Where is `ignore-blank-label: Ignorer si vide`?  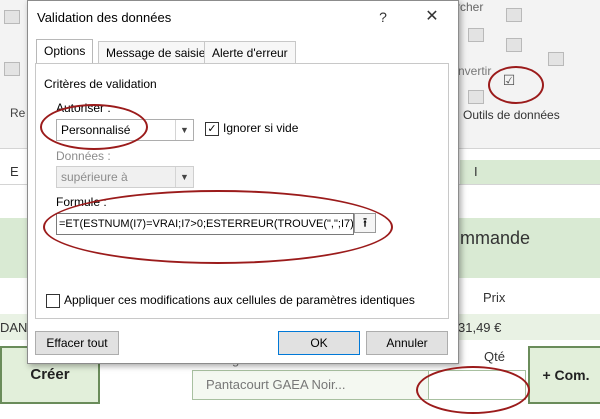
ignore-blank-label: Ignorer si vide is located at coordinates (261, 128).